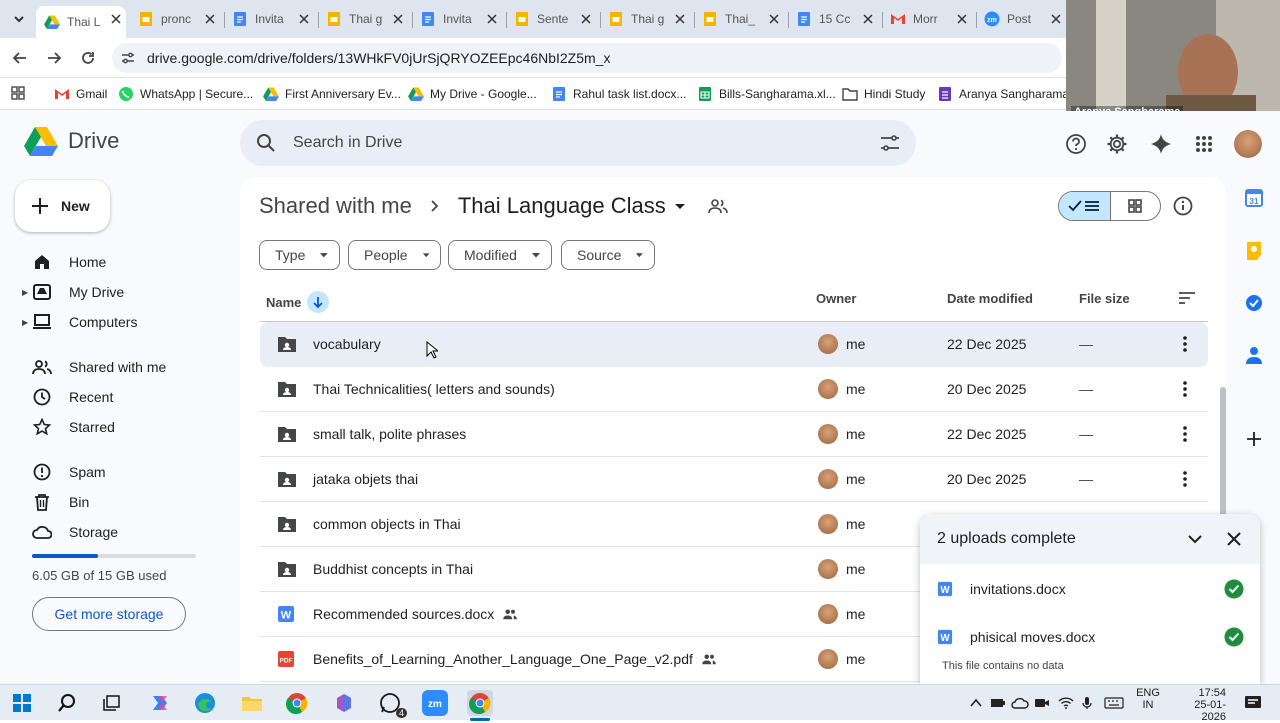 Image resolution: width=1280 pixels, height=723 pixels. Describe the element at coordinates (79, 322) in the screenshot. I see `nav-item-computers: ▶ Computers` at that location.